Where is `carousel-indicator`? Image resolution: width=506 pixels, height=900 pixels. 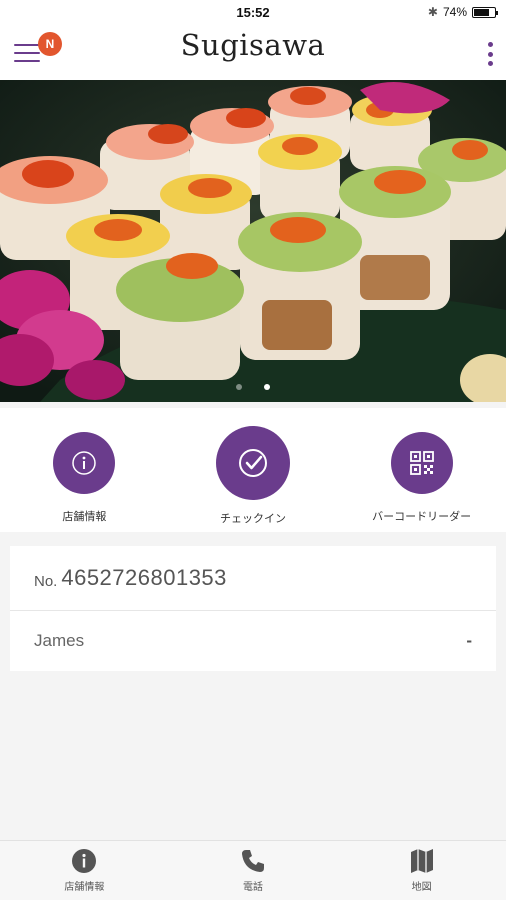 carousel-indicator is located at coordinates (253, 387).